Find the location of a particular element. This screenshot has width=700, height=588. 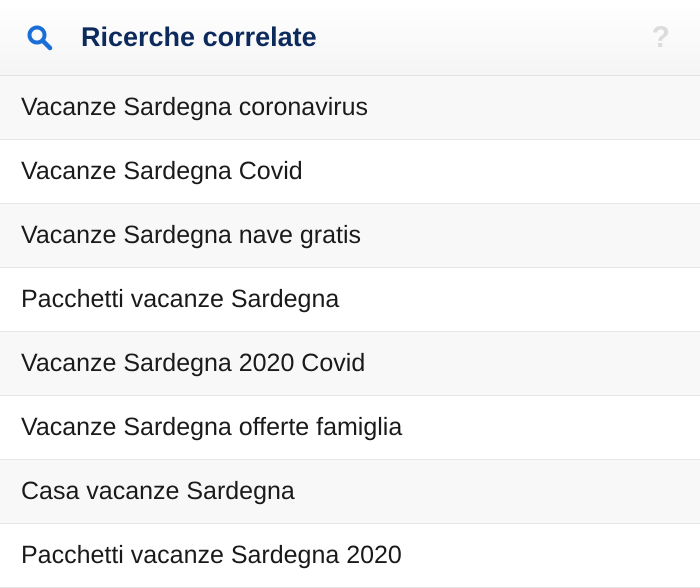

search-icon is located at coordinates (40, 38).